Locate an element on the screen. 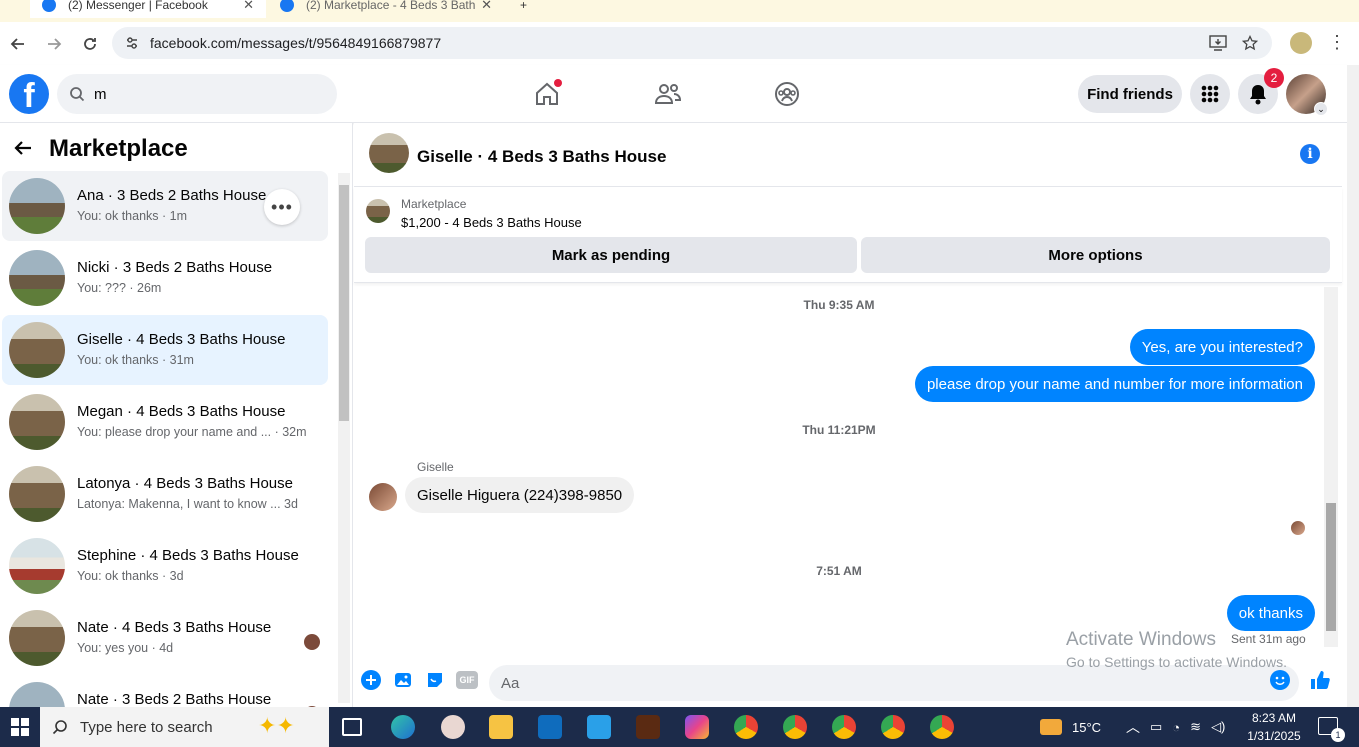  facebook-favicon-icon is located at coordinates (49, 6).